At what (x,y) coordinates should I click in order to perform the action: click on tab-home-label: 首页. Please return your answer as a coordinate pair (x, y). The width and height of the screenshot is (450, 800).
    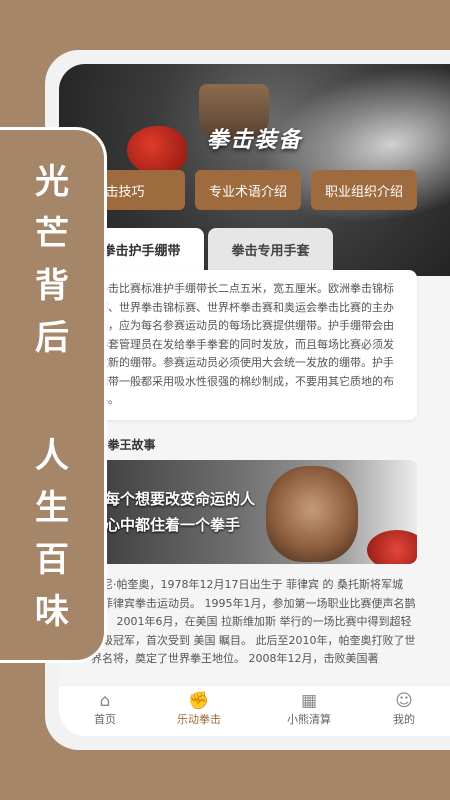
    Looking at the image, I should click on (105, 719).